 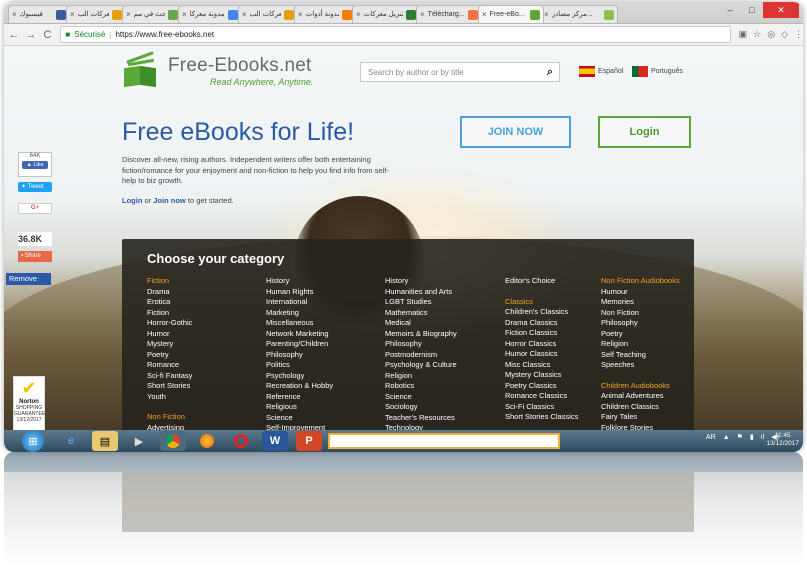 I want to click on category-heading: Non Fiction, so click(x=169, y=417).